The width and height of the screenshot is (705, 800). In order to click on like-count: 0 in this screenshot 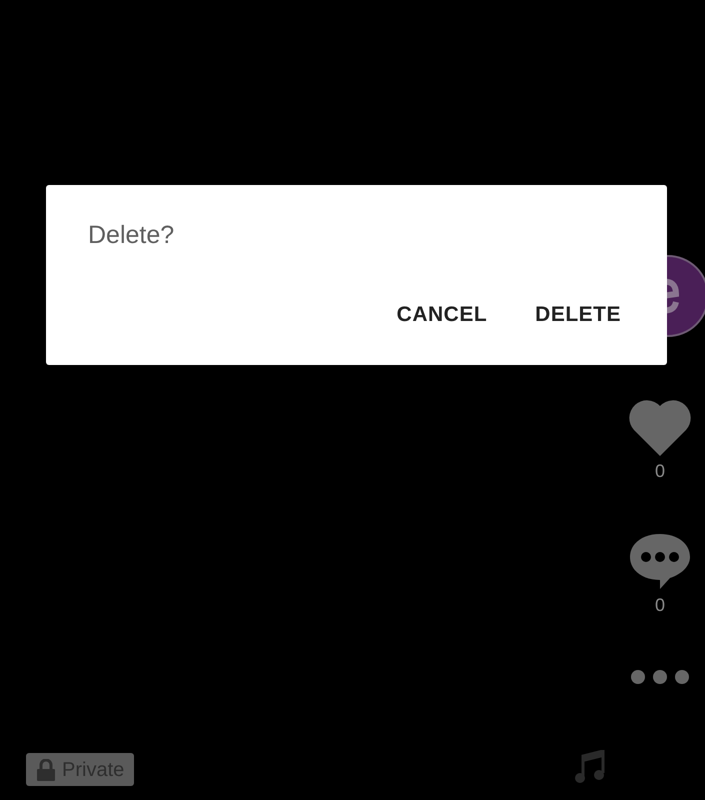, I will do `click(659, 471)`.